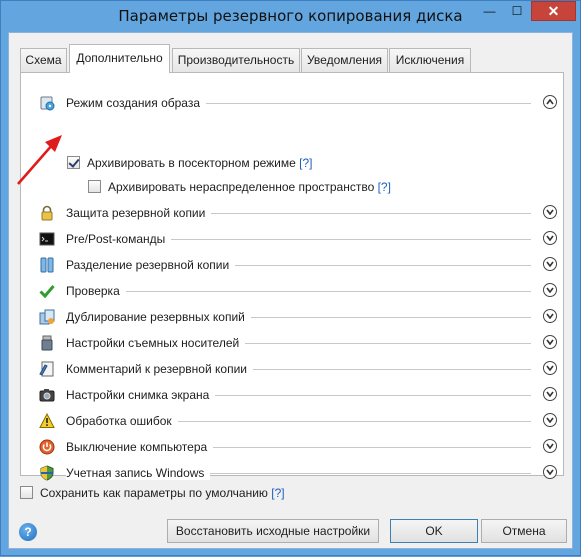 The image size is (581, 557). I want to click on section-removable-media: Настройки съемных носителей, so click(298, 343).